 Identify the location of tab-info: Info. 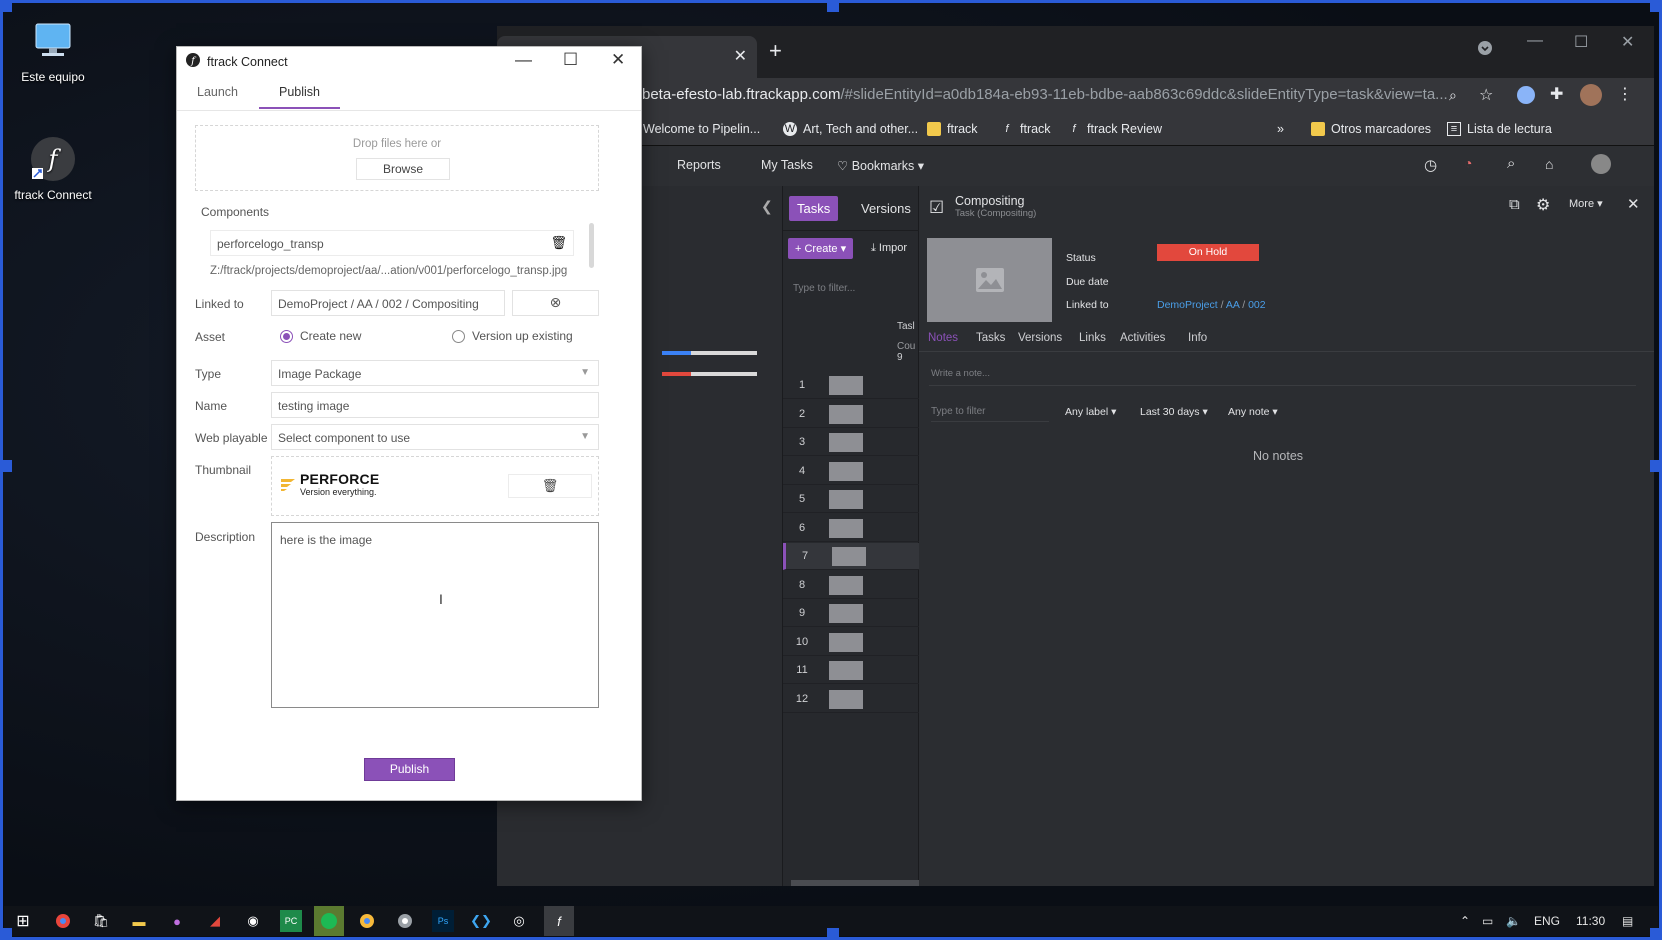
(1197, 338).